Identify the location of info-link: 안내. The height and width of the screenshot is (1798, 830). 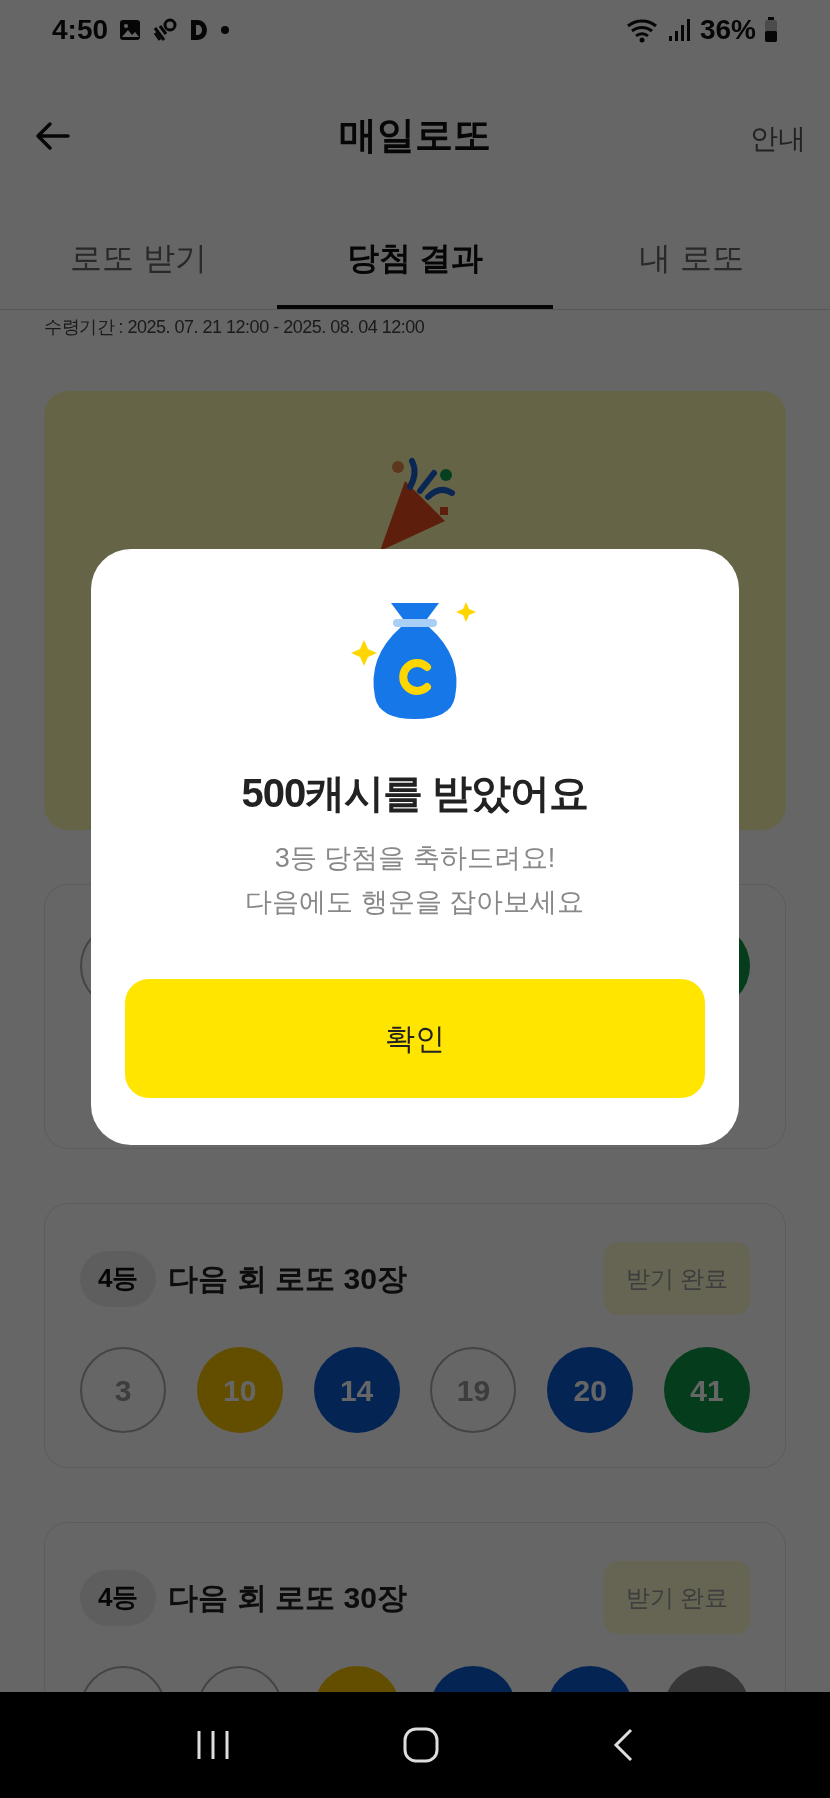
(778, 139).